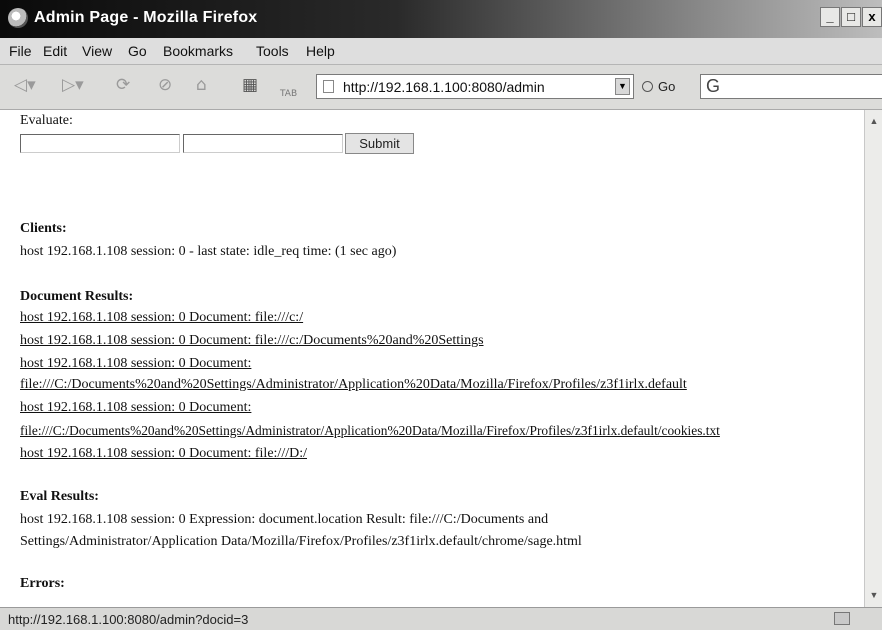  Describe the element at coordinates (830, 17) in the screenshot. I see `minimize-button: _` at that location.